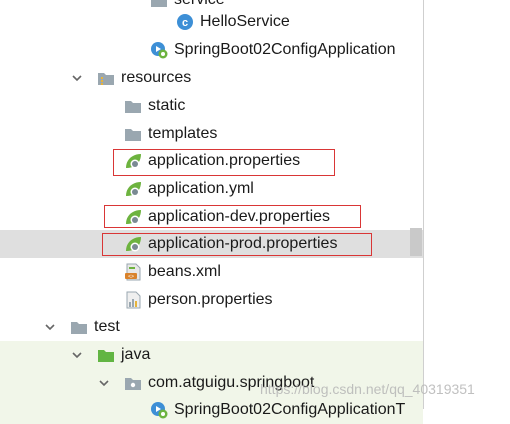 This screenshot has width=510, height=424. I want to click on tree-label: java, so click(136, 354).